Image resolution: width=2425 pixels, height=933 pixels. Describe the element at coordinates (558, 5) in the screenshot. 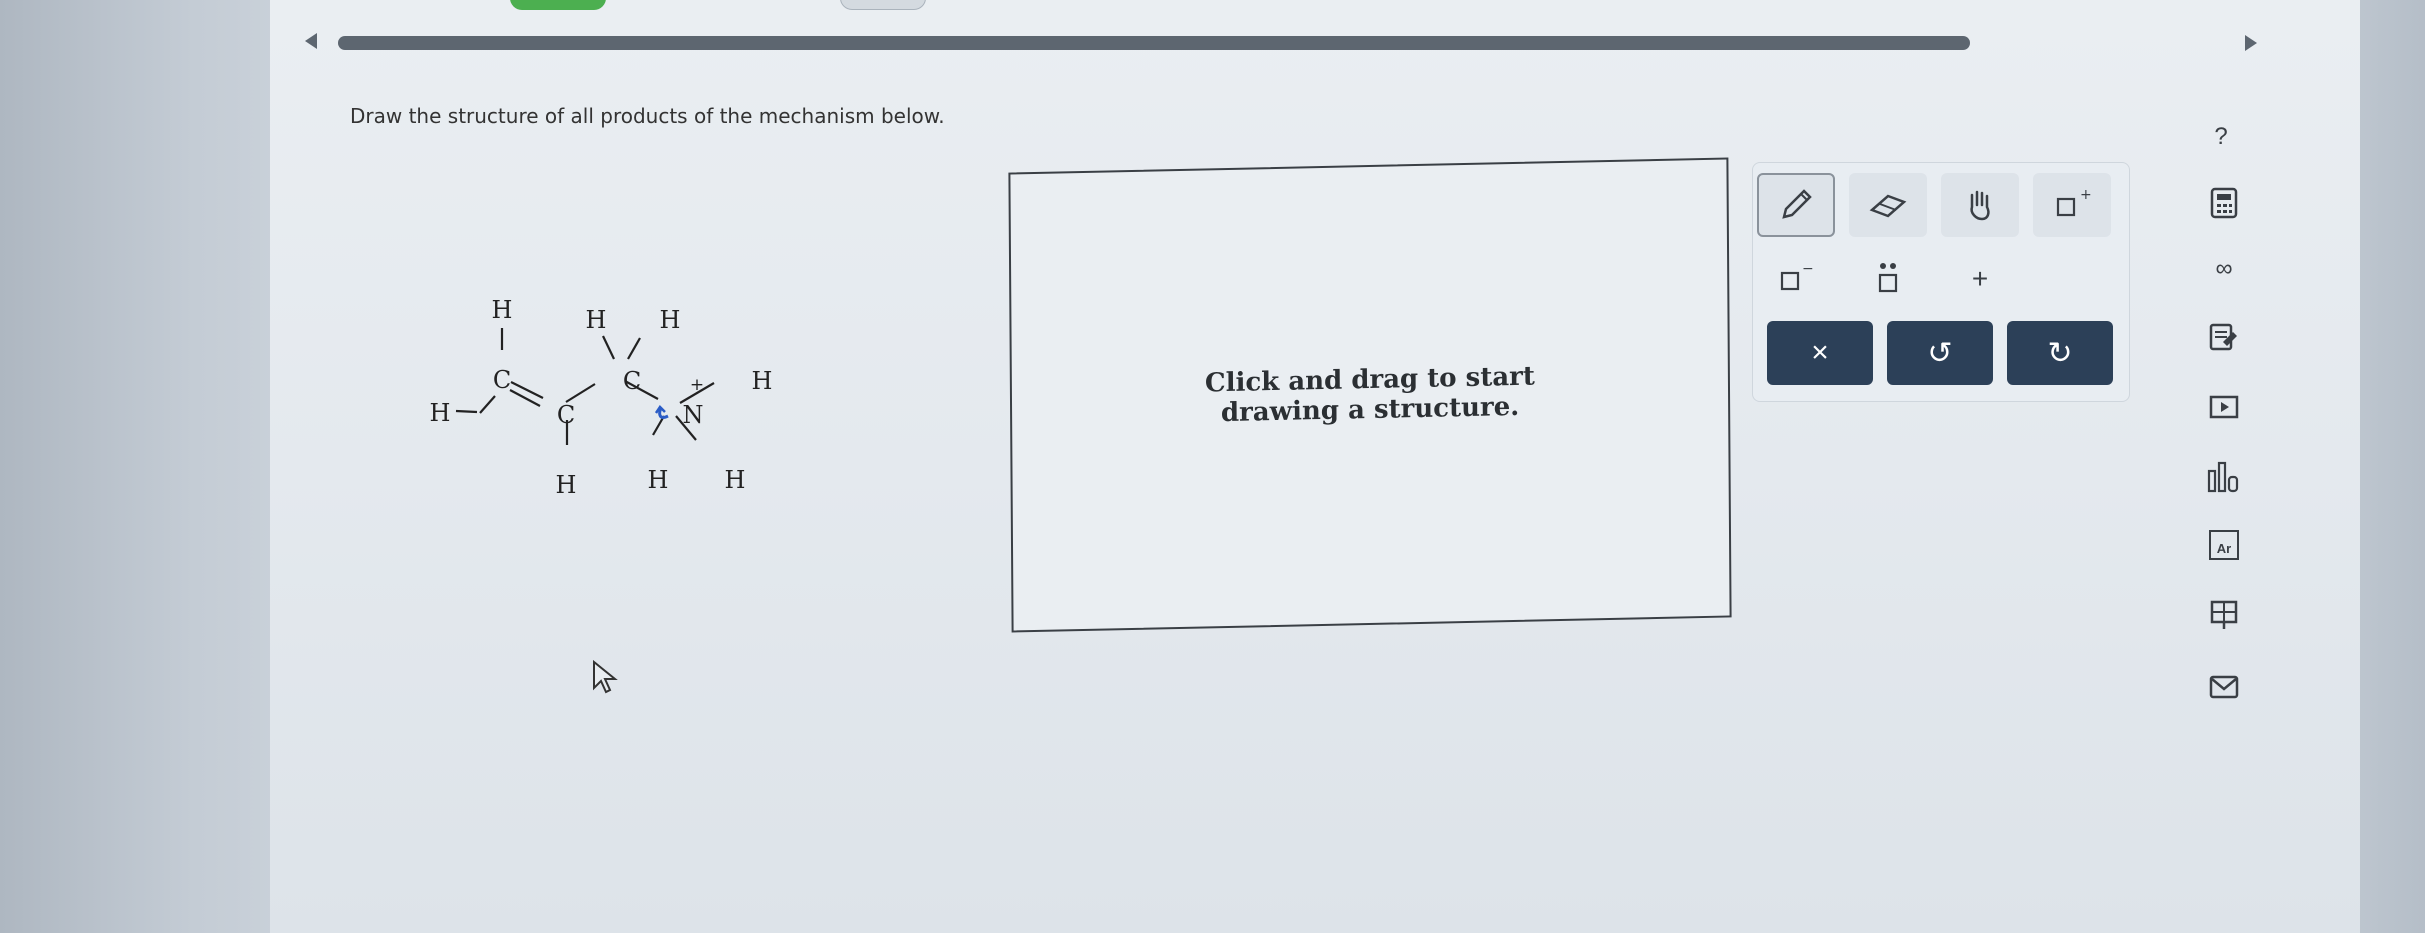

I see `top-tab-green` at that location.